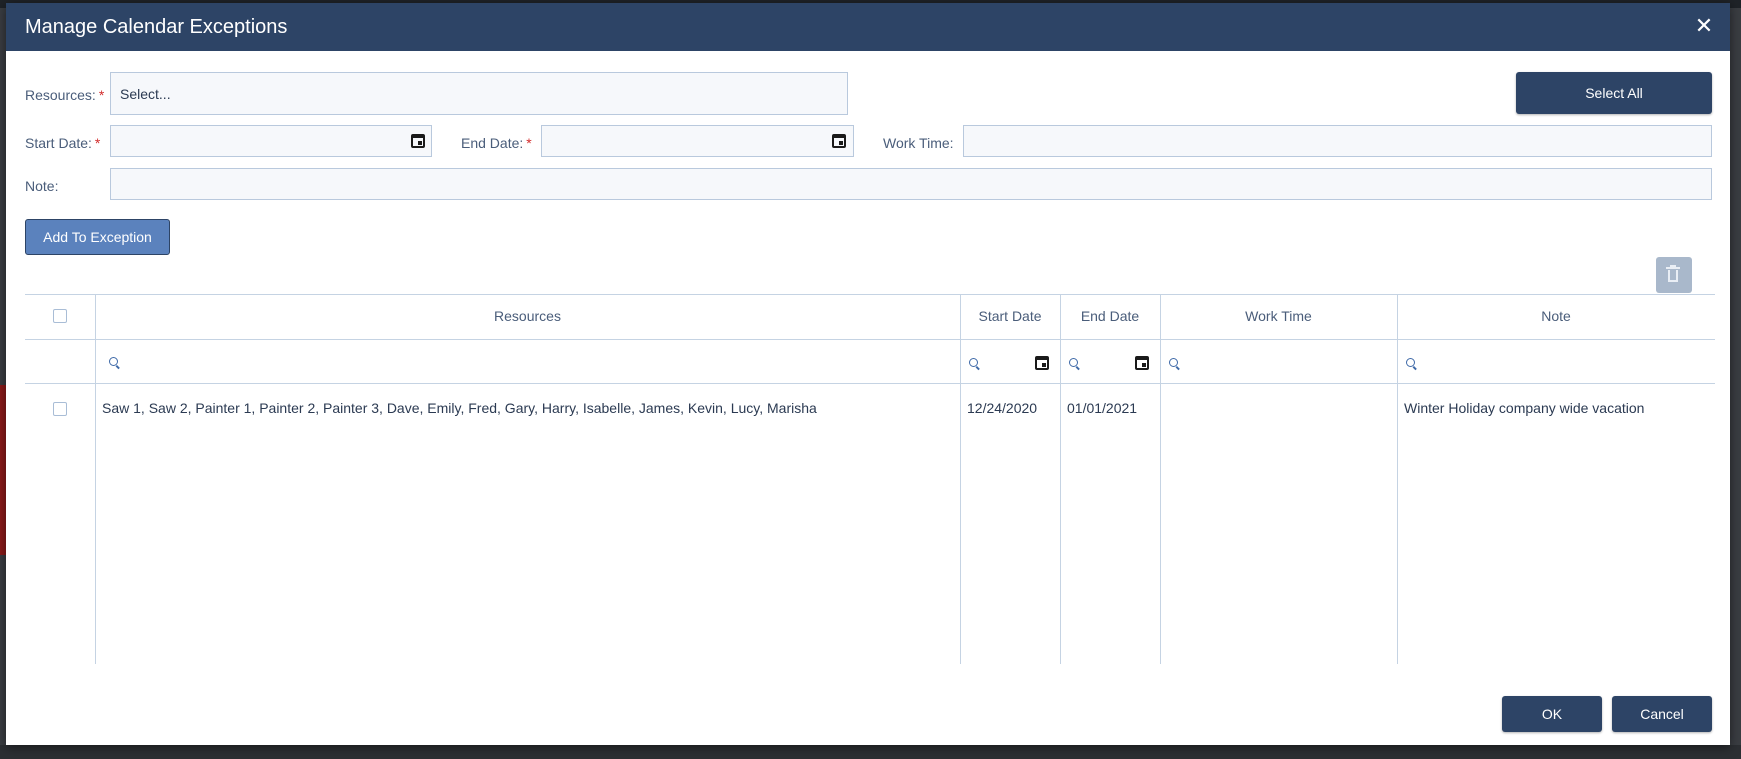 This screenshot has height=759, width=1741. I want to click on note-input, so click(911, 184).